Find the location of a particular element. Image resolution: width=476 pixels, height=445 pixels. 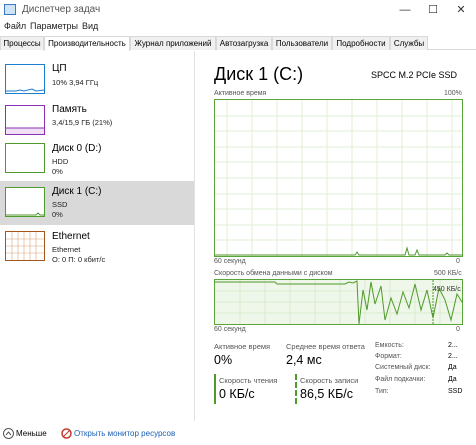

ethernet-thumbnail is located at coordinates (25, 246).